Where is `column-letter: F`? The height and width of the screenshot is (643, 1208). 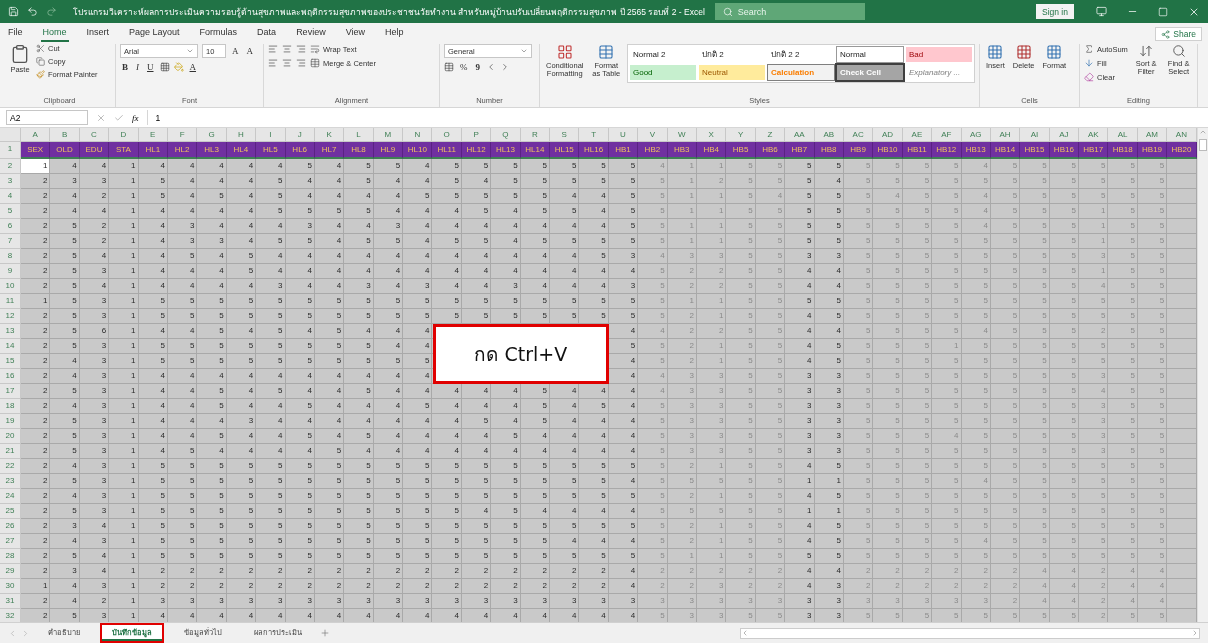
column-letter: F is located at coordinates (182, 135).